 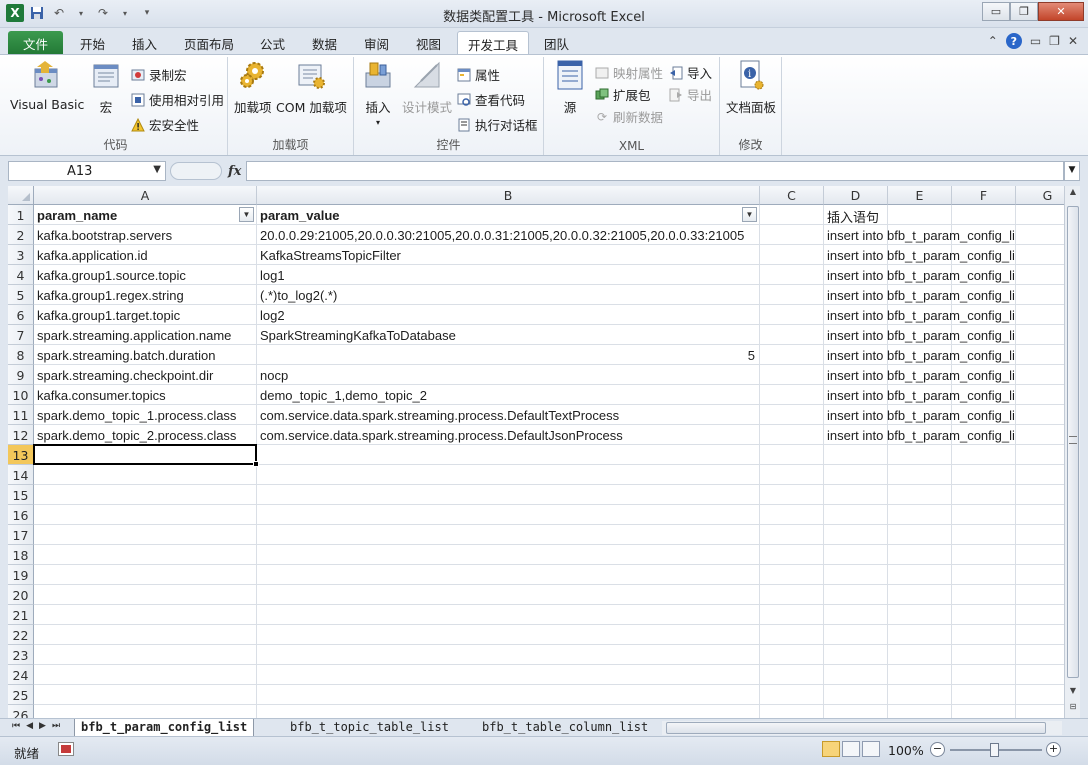 What do you see at coordinates (145, 215) in the screenshot?
I see `header-cell-param-name: param_name ▼` at bounding box center [145, 215].